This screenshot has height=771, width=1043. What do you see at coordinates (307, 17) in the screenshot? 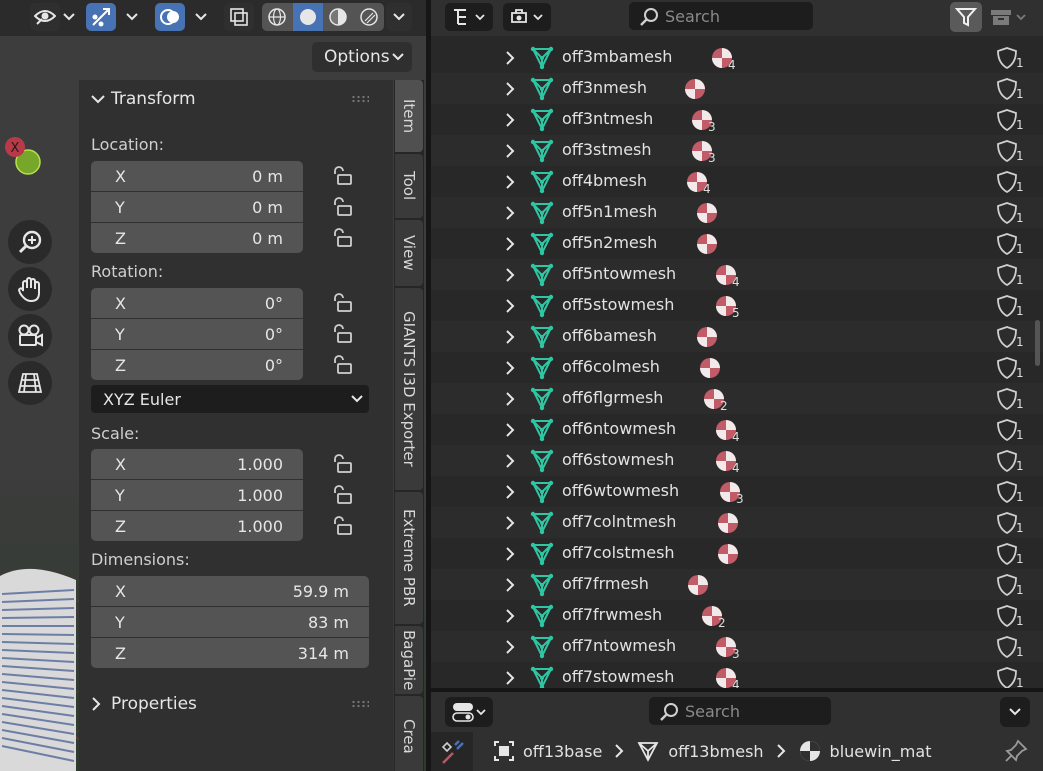
I see `solid-shading-button` at bounding box center [307, 17].